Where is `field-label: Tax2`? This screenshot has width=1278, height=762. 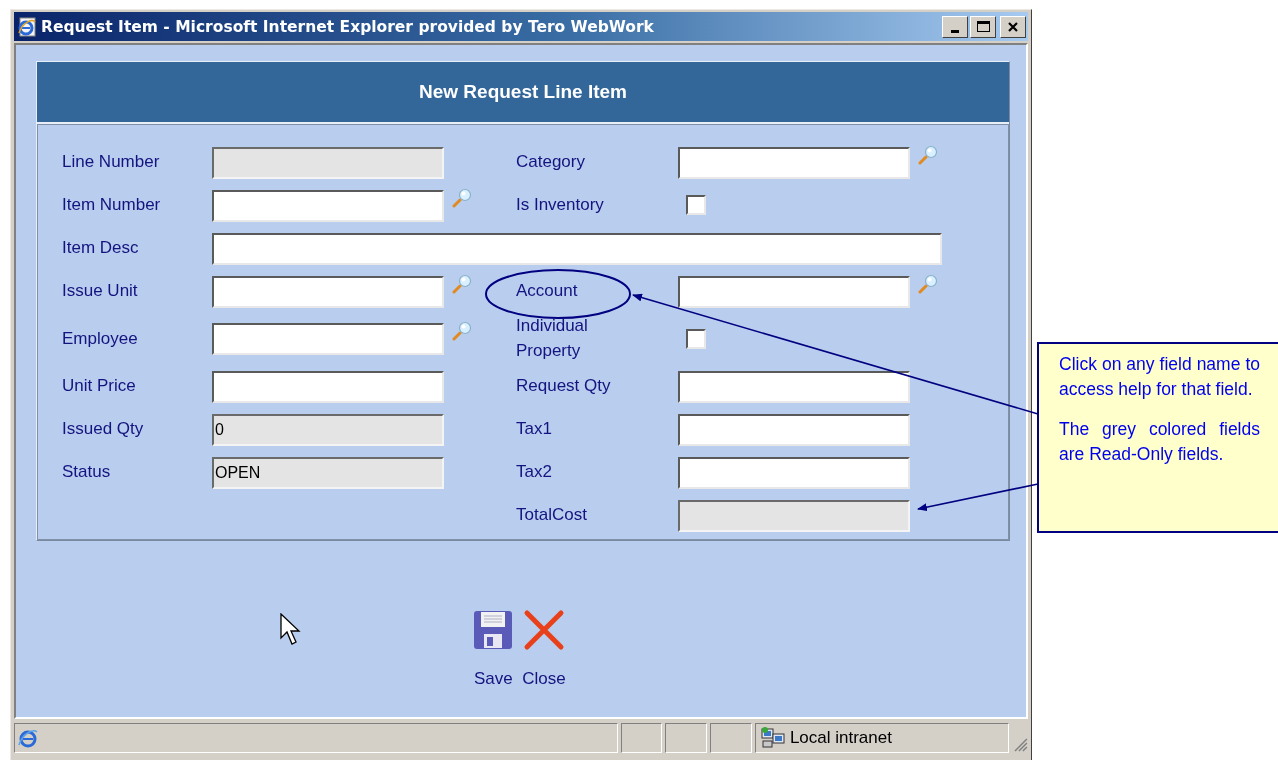 field-label: Tax2 is located at coordinates (534, 472).